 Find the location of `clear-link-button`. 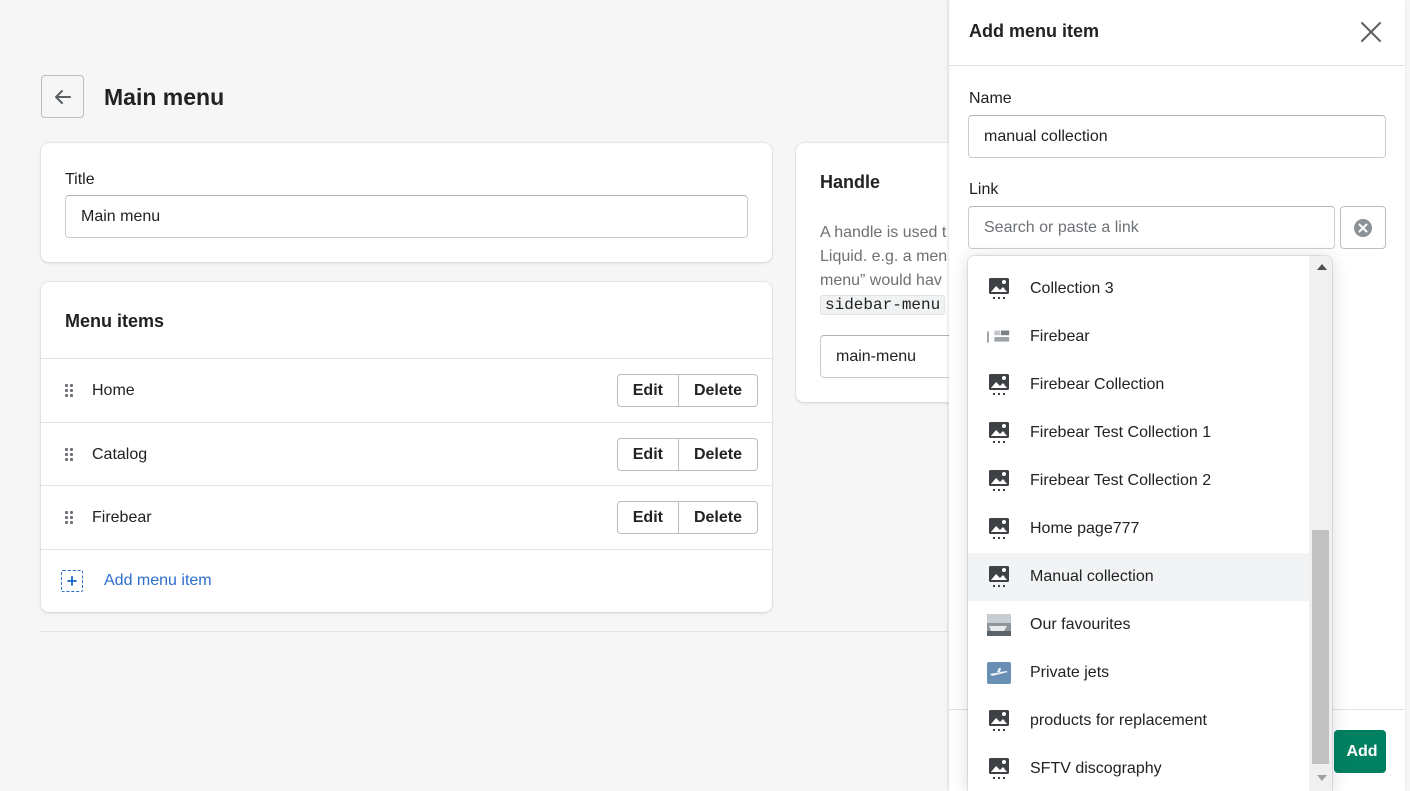

clear-link-button is located at coordinates (1363, 227).